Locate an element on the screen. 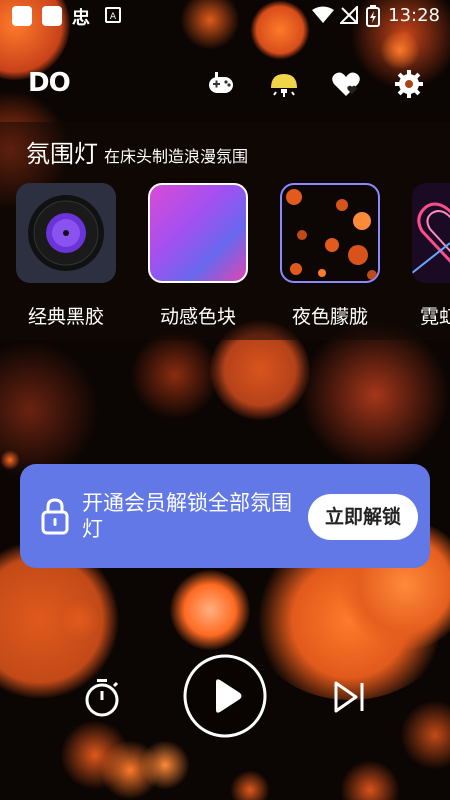  ambient-card-label: 动感色块 is located at coordinates (197, 317).